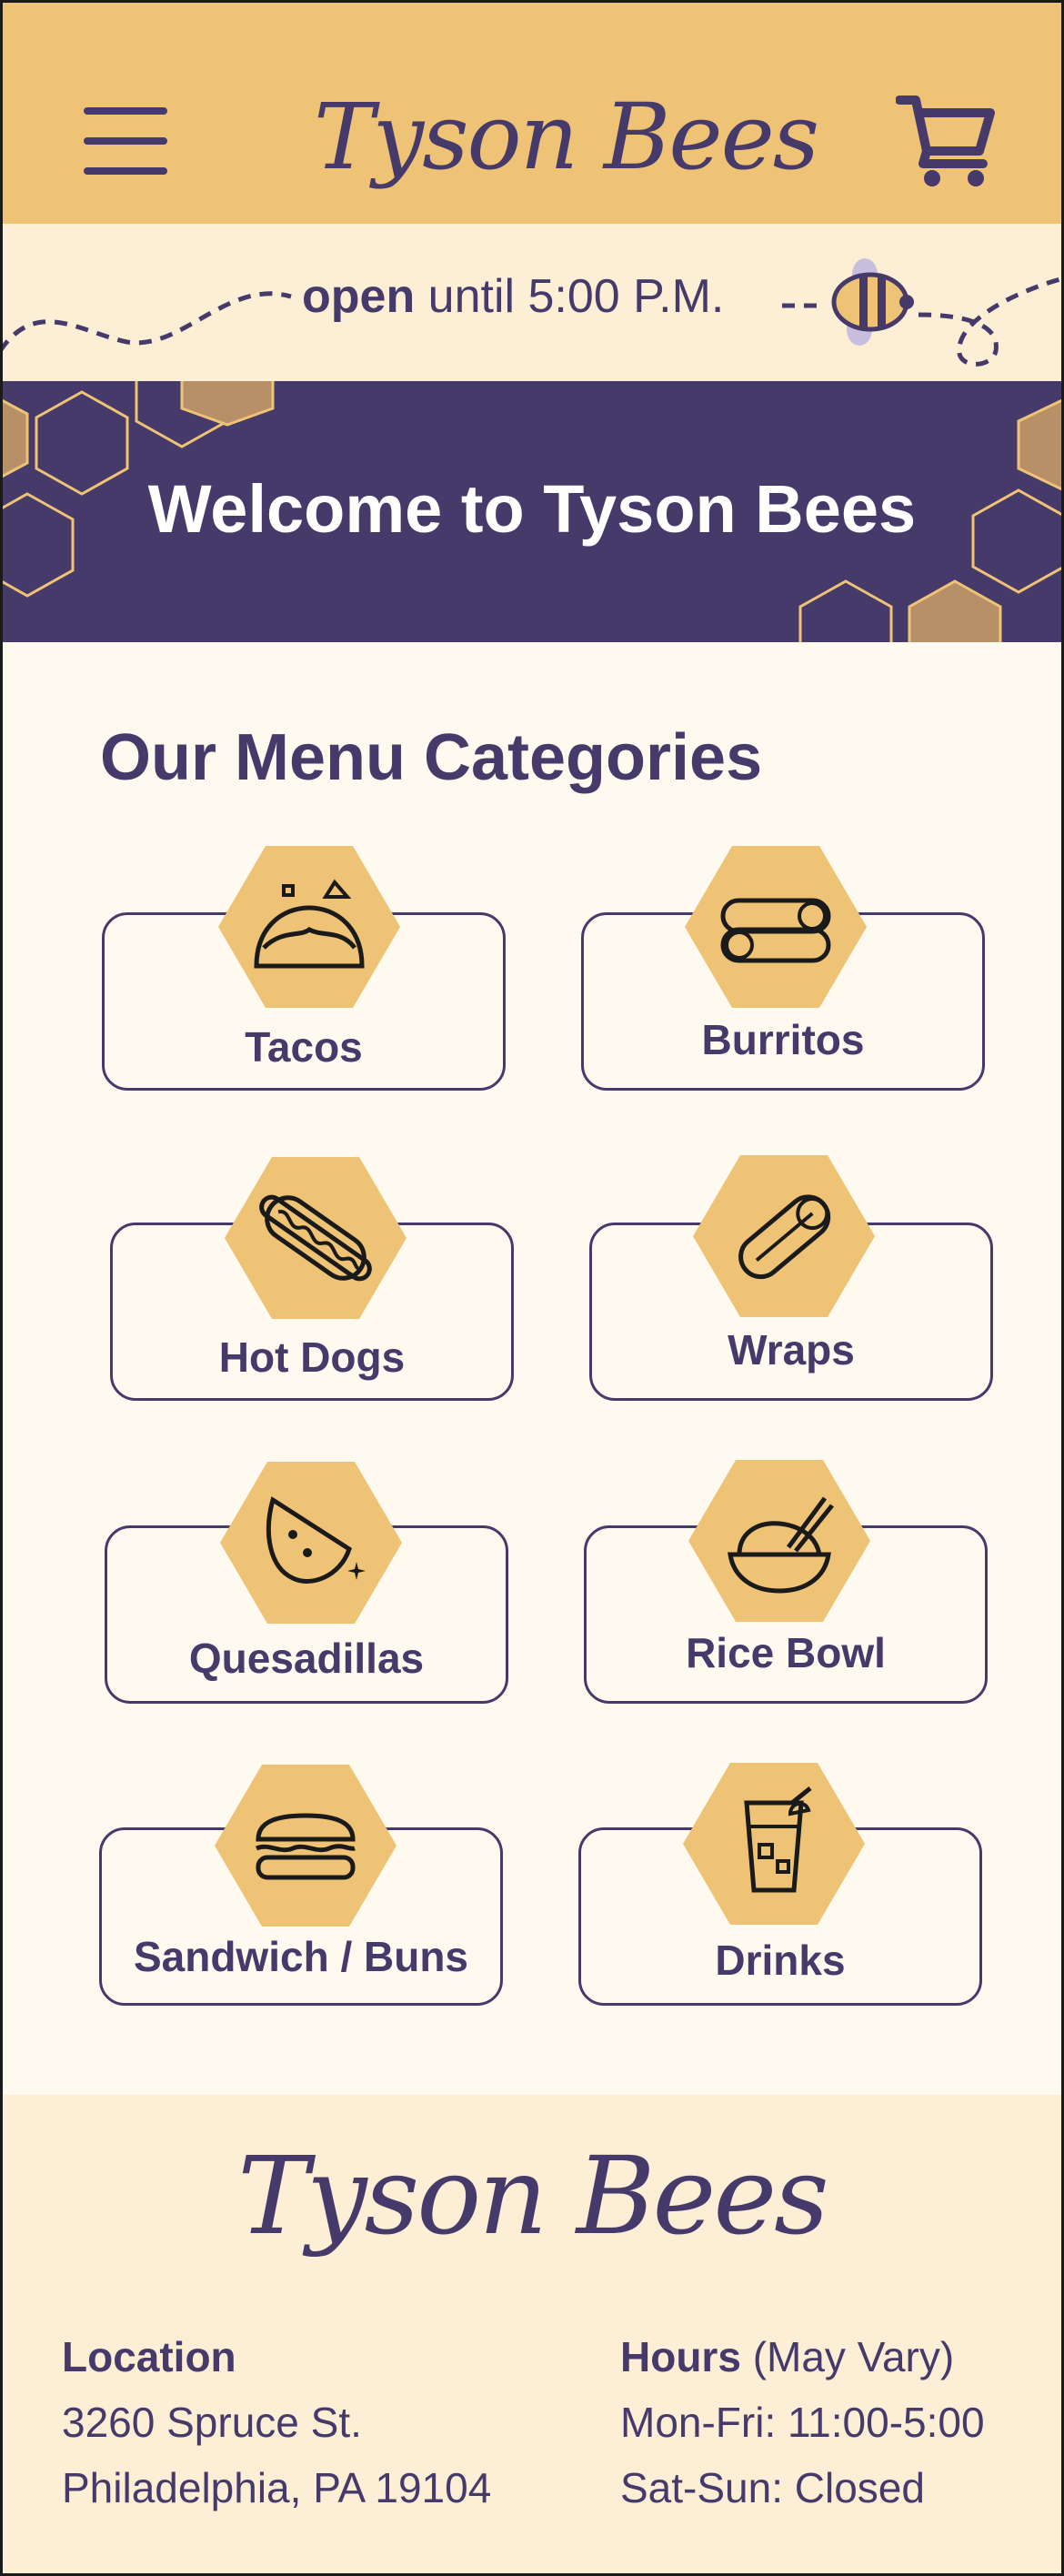 The height and width of the screenshot is (2576, 1064). I want to click on top-header: Tyson Bees, so click(532, 112).